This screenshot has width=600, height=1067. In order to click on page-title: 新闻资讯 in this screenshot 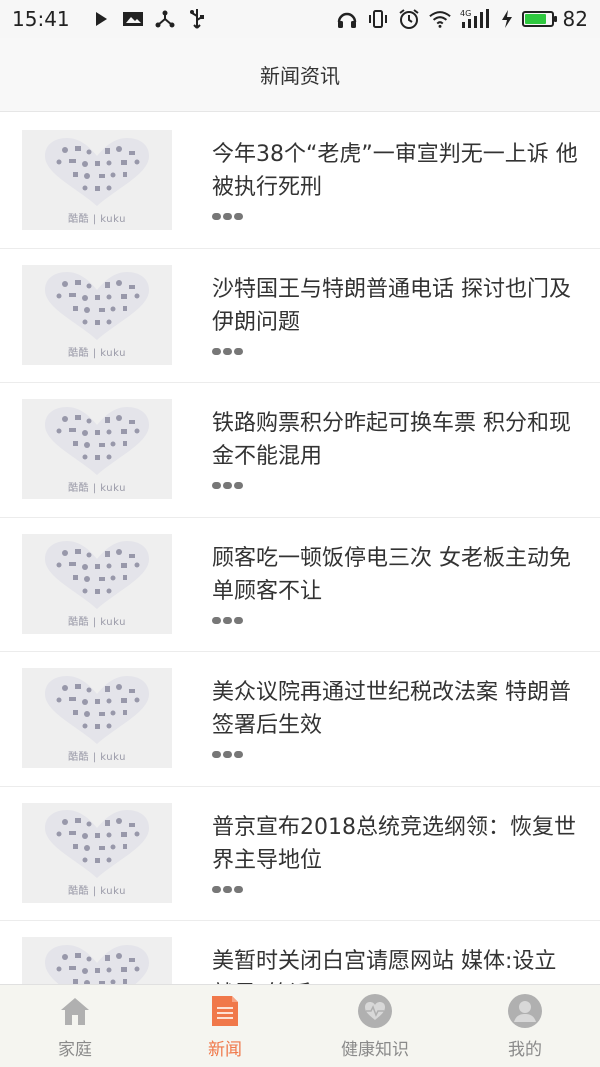, I will do `click(300, 76)`.